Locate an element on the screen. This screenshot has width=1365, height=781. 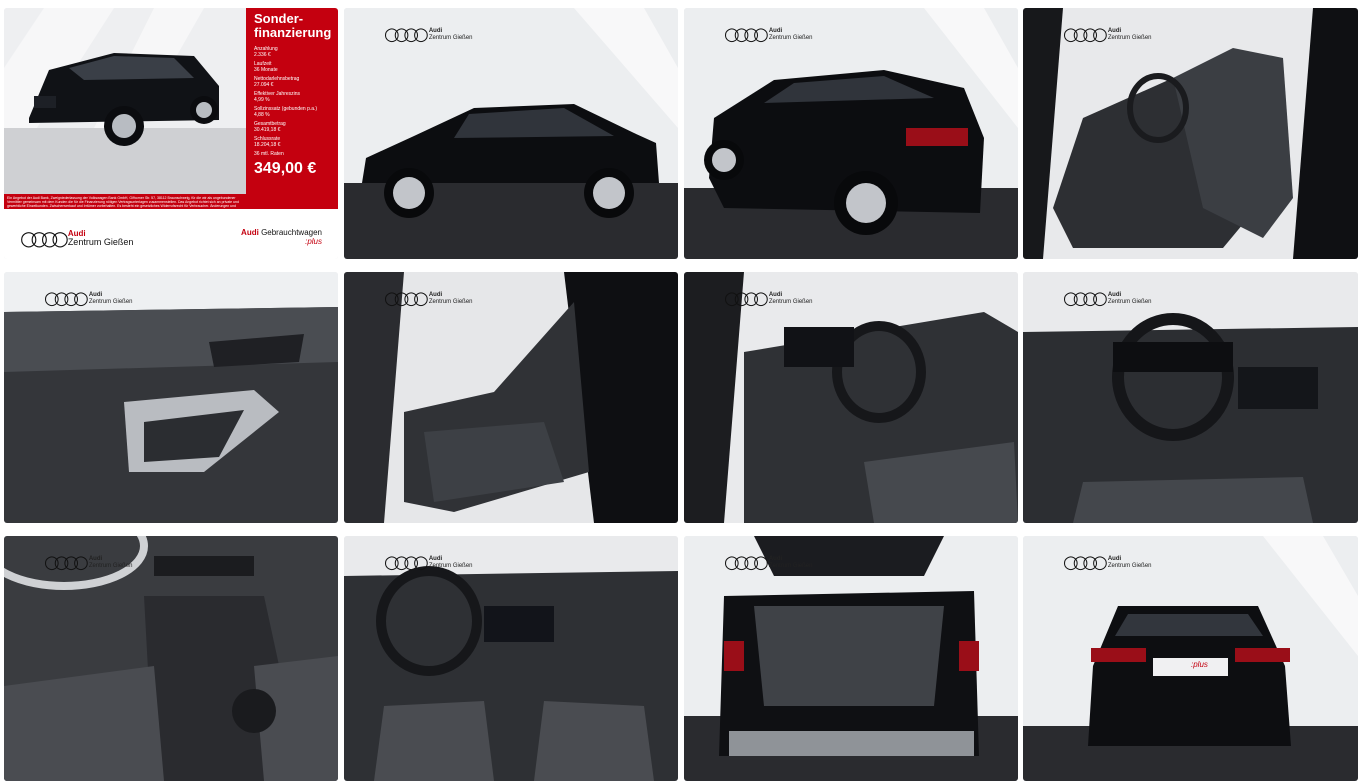
photo-3-rear-three-quarter: ○○○○ Audi Zentrum Gießen is located at coordinates (851, 133).